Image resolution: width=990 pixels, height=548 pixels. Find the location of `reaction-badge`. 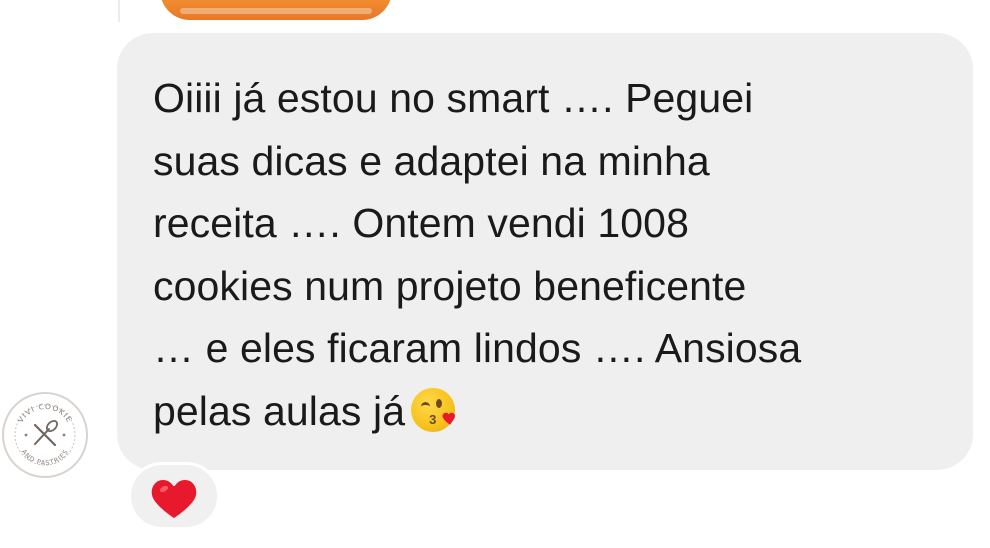

reaction-badge is located at coordinates (174, 496).